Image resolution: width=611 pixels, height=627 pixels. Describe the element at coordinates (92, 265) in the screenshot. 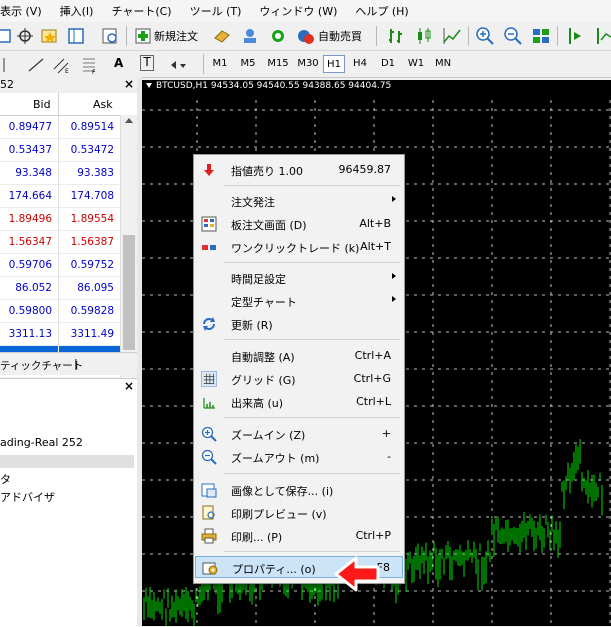

I see `ask-value: 0.59752` at that location.